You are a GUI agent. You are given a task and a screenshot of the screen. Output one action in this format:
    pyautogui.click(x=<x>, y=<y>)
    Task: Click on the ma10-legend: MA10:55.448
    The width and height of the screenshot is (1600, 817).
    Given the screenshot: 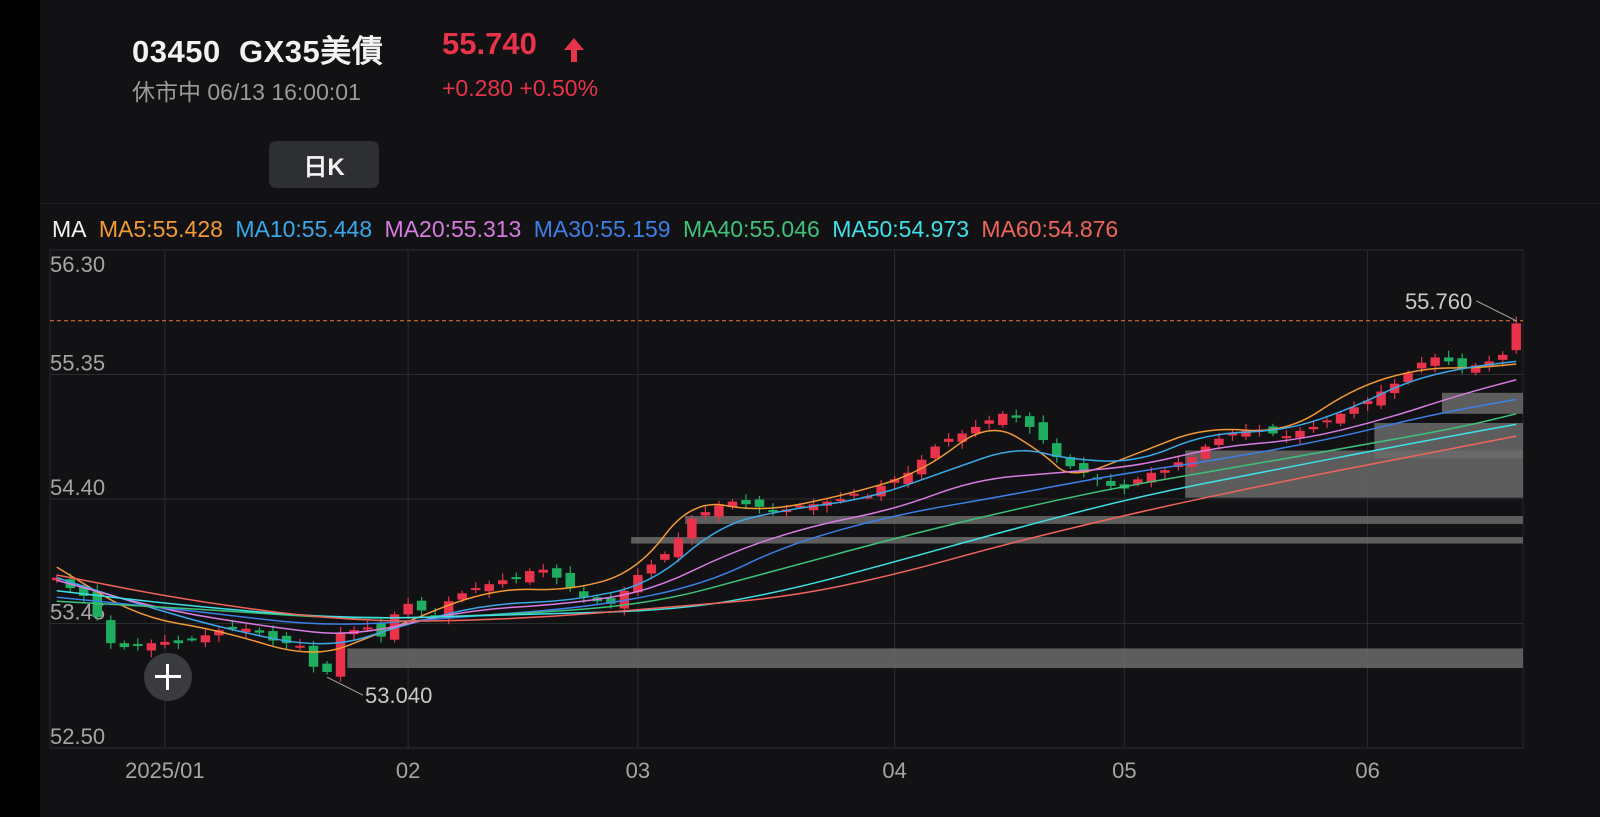 What is the action you would take?
    pyautogui.click(x=304, y=229)
    